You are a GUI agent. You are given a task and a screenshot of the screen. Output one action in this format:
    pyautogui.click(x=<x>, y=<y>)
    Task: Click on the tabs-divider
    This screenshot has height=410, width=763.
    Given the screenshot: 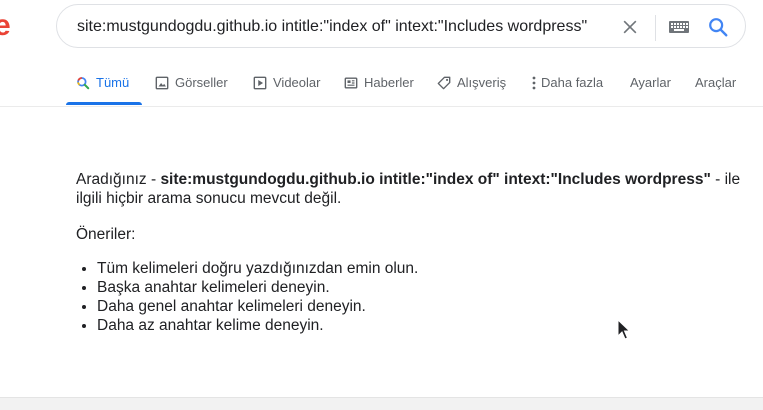 What is the action you would take?
    pyautogui.click(x=381, y=106)
    